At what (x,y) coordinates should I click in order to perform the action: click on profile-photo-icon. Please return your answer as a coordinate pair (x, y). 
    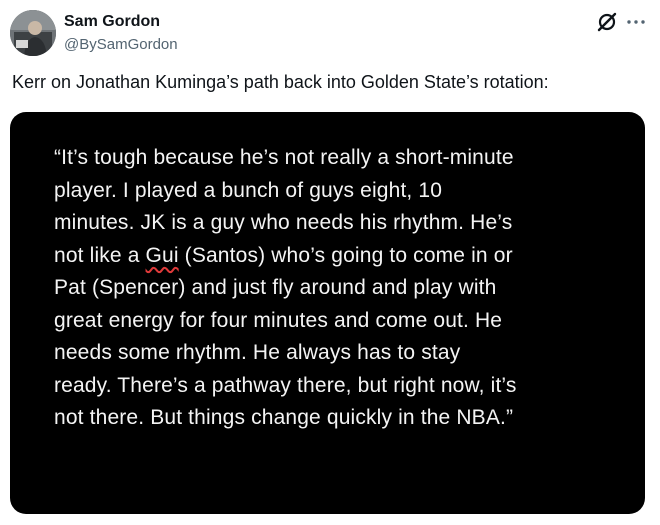
    Looking at the image, I should click on (33, 33).